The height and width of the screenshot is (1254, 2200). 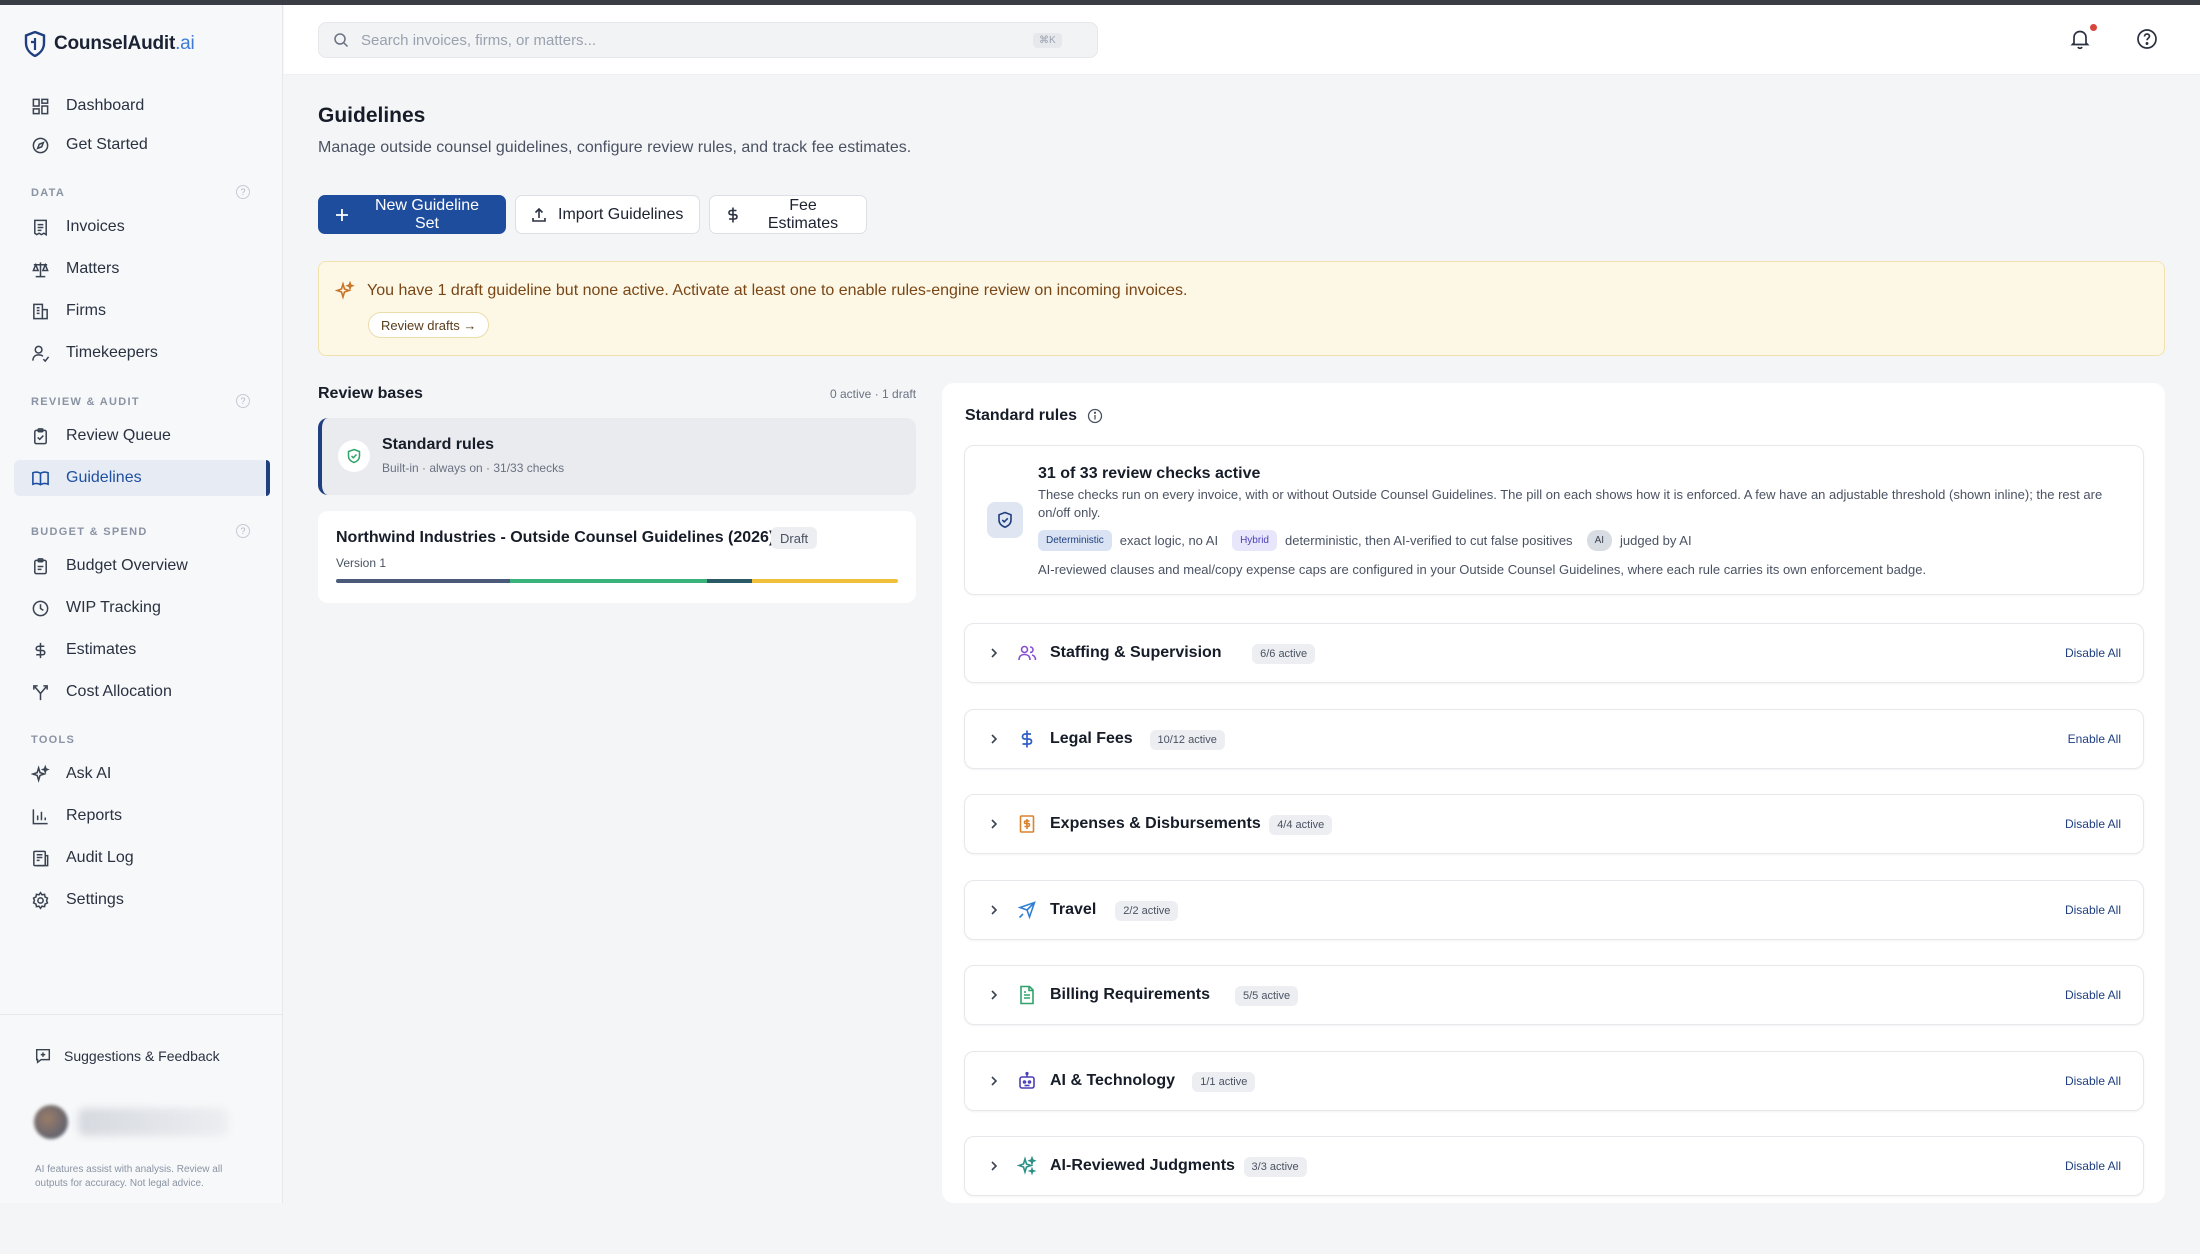 What do you see at coordinates (141, 106) in the screenshot?
I see `sidebar-item-dashboard: Dashboard` at bounding box center [141, 106].